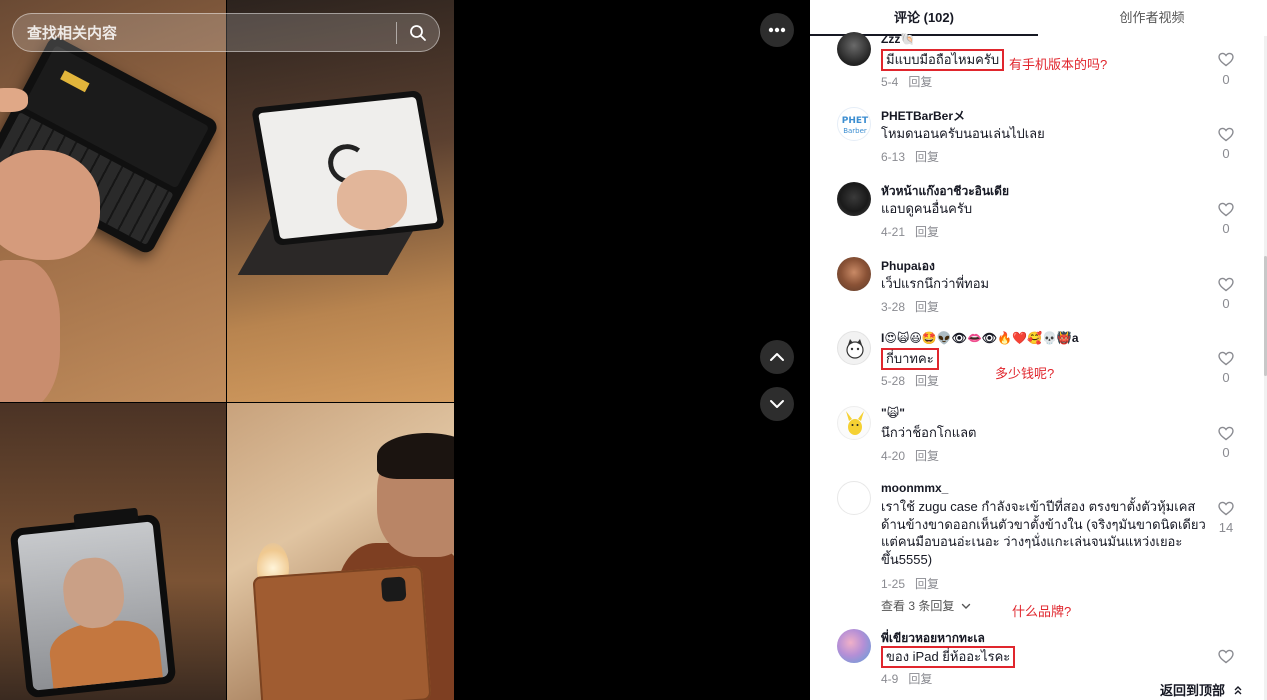 Image resolution: width=1267 pixels, height=700 pixels. What do you see at coordinates (204, 32) in the screenshot?
I see `search-input: 查找相关内容` at bounding box center [204, 32].